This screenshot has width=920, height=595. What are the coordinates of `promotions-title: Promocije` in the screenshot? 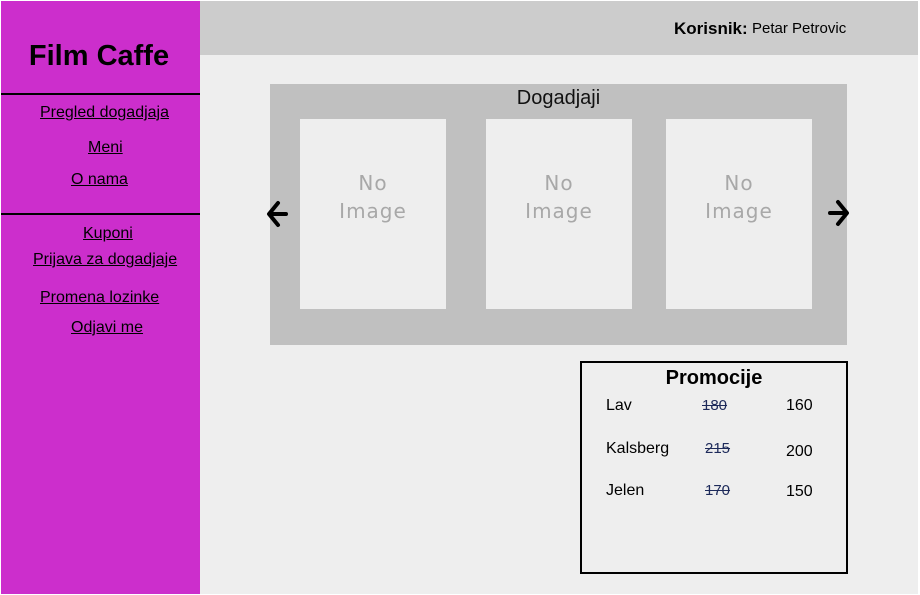 It's located at (714, 378).